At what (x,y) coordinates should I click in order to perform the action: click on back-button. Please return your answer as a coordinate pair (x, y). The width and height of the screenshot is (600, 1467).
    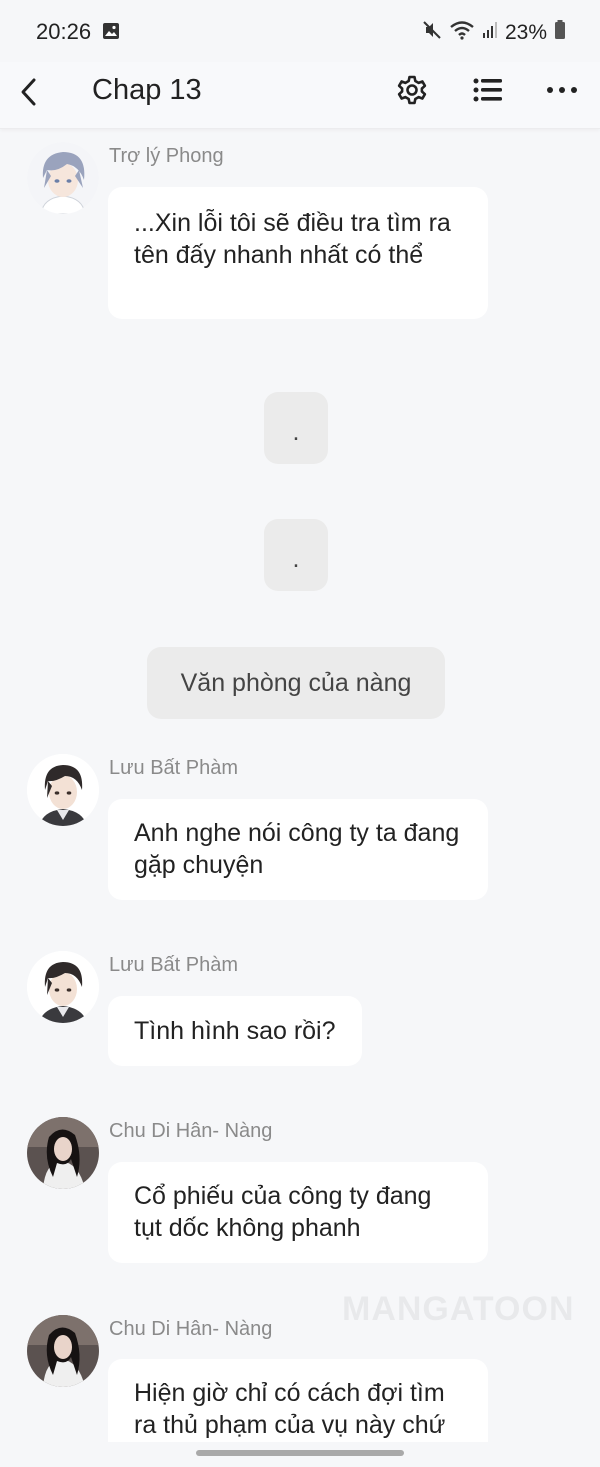
    Looking at the image, I should click on (29, 92).